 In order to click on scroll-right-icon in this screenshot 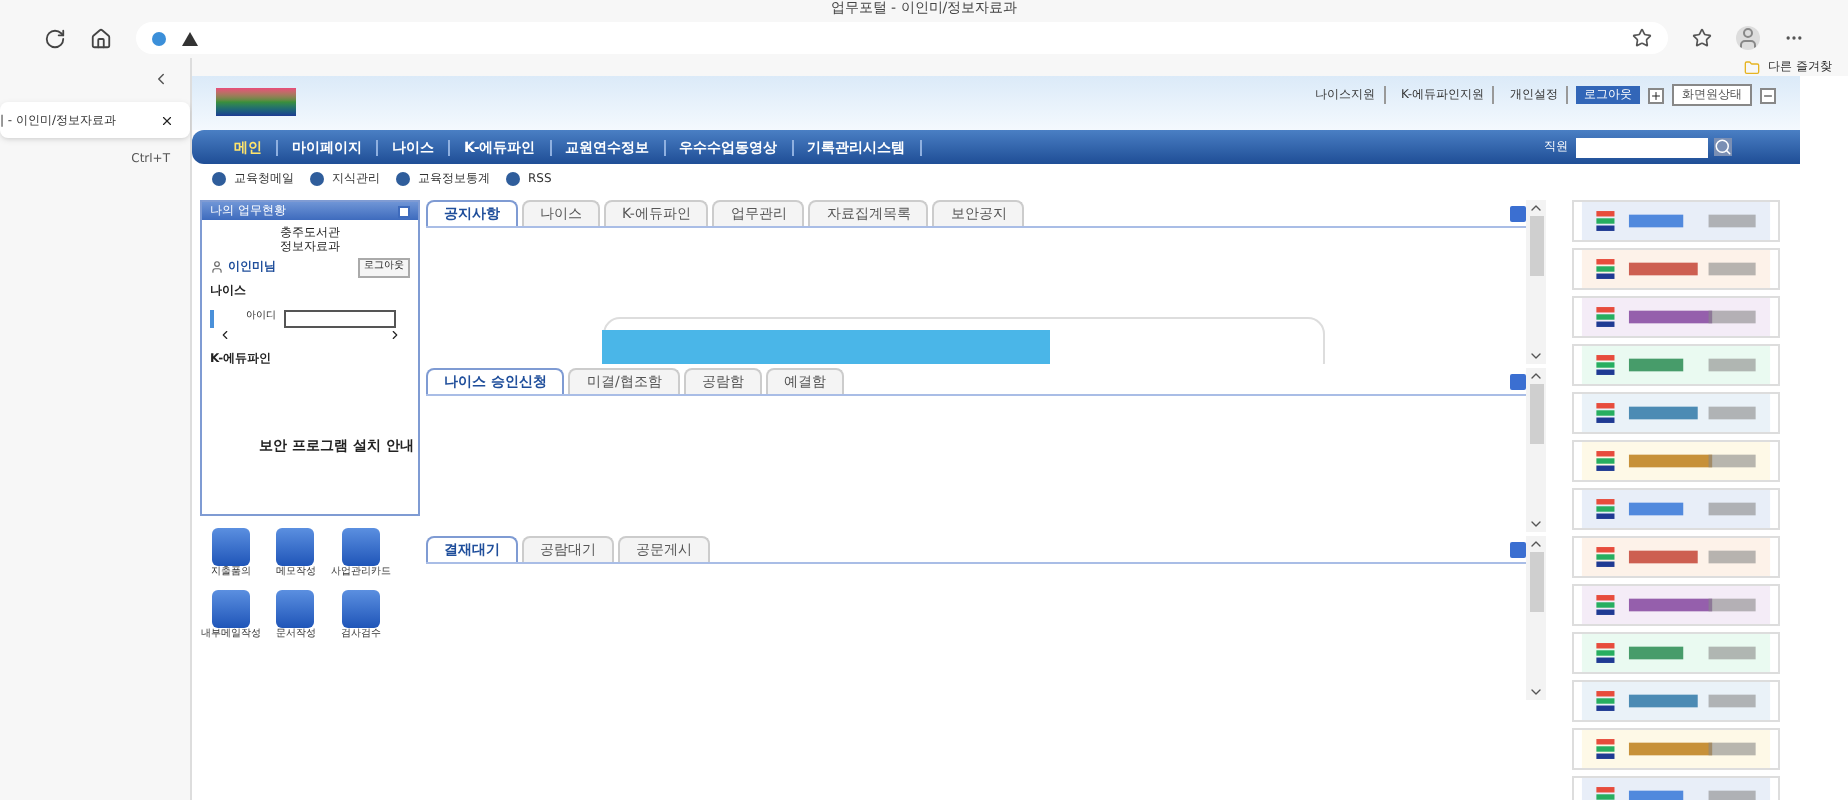, I will do `click(395, 334)`.